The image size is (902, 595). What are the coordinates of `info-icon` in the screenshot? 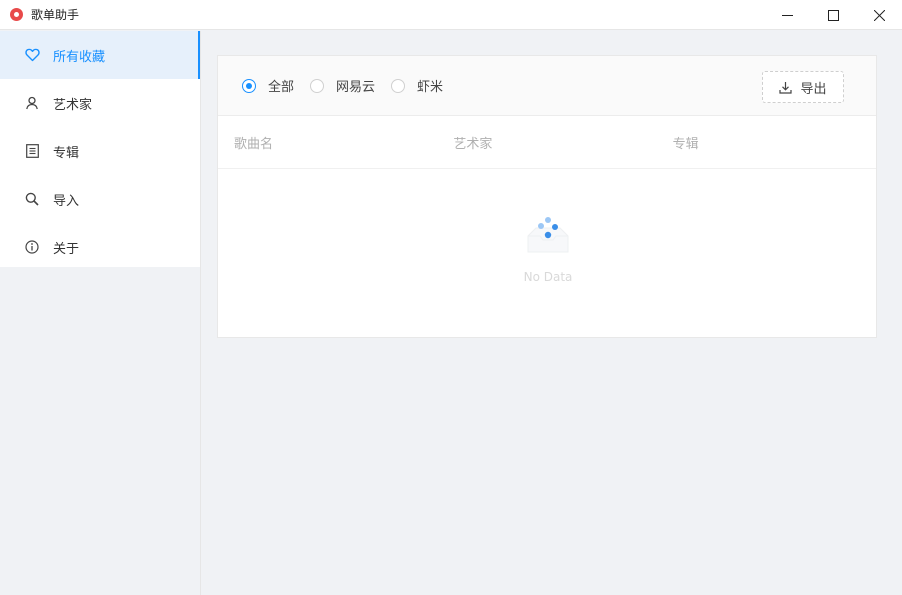 It's located at (32, 247).